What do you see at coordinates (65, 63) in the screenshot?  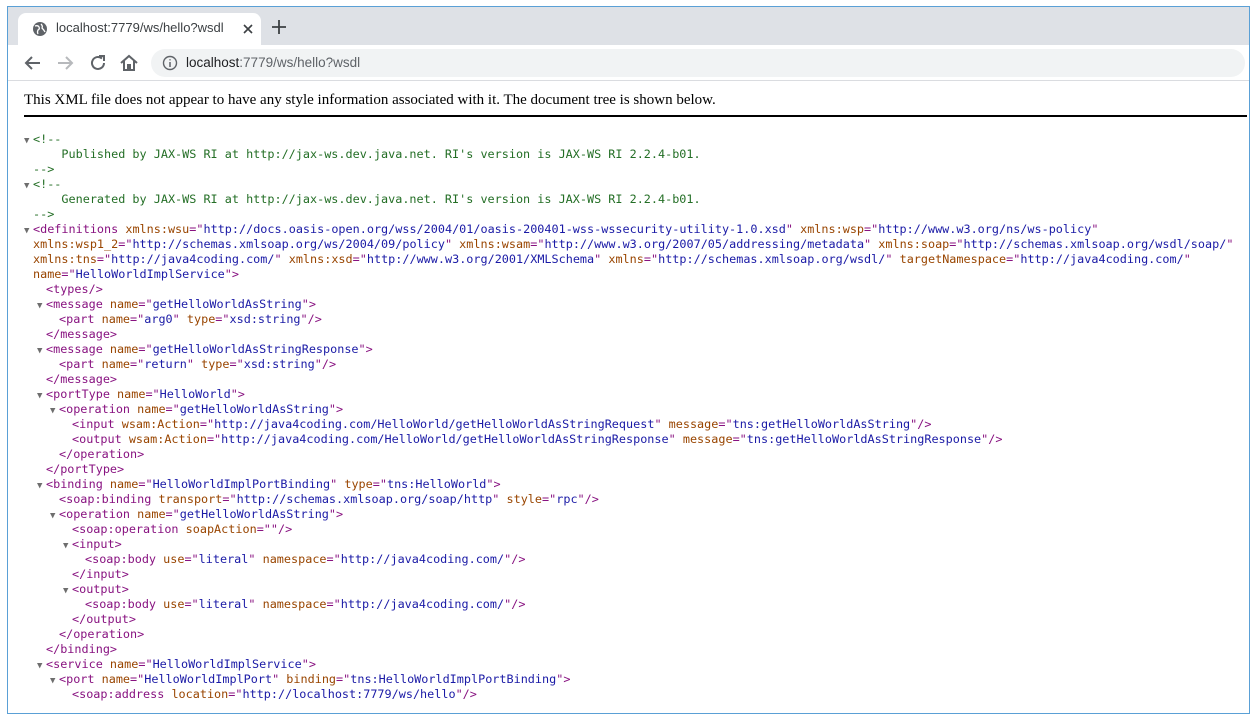 I see `forward-arrow-icon` at bounding box center [65, 63].